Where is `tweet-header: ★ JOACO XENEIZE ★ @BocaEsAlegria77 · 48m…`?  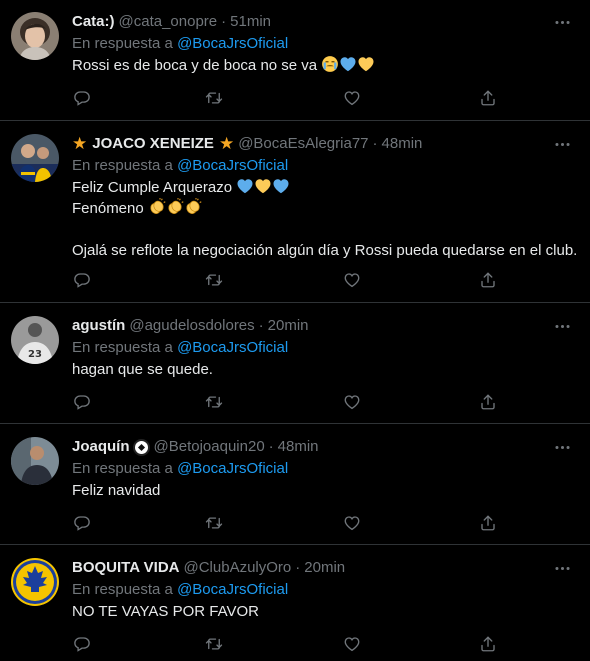
tweet-header: ★ JOACO XENEIZE ★ @BocaEsAlegria77 · 48m… is located at coordinates (322, 144).